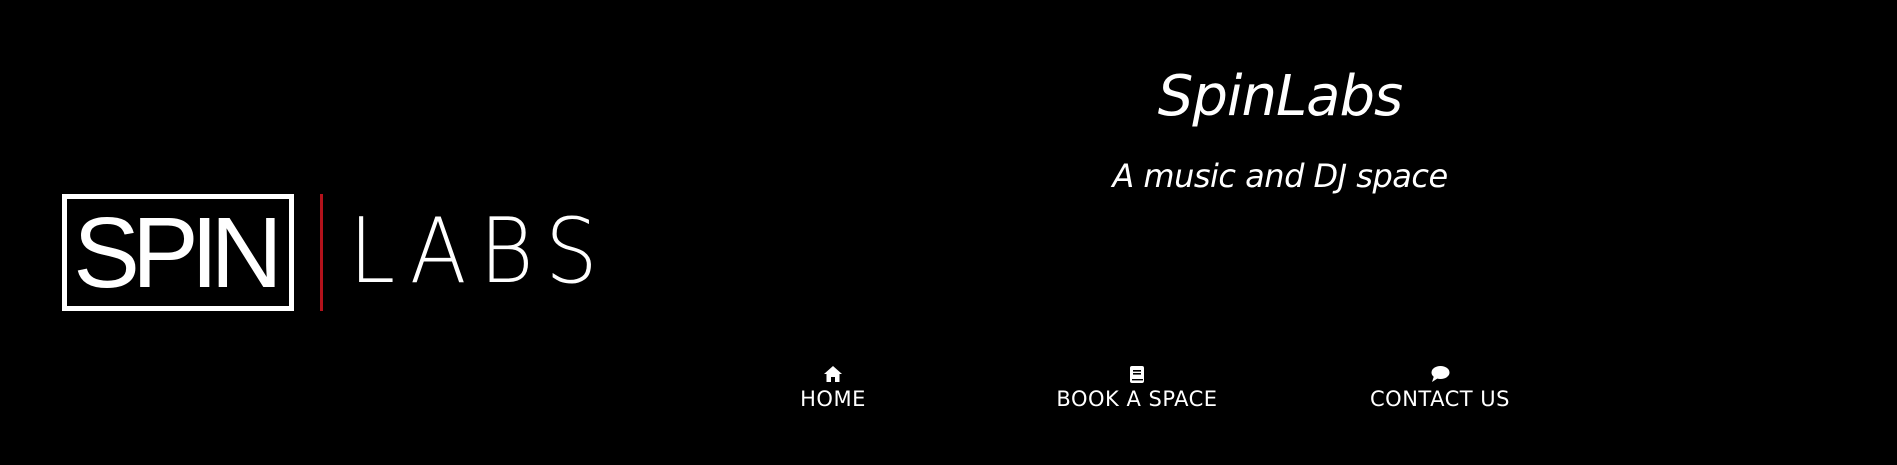  I want to click on nav-item-book-a-space: BOOK A SPACE, so click(1137, 388).